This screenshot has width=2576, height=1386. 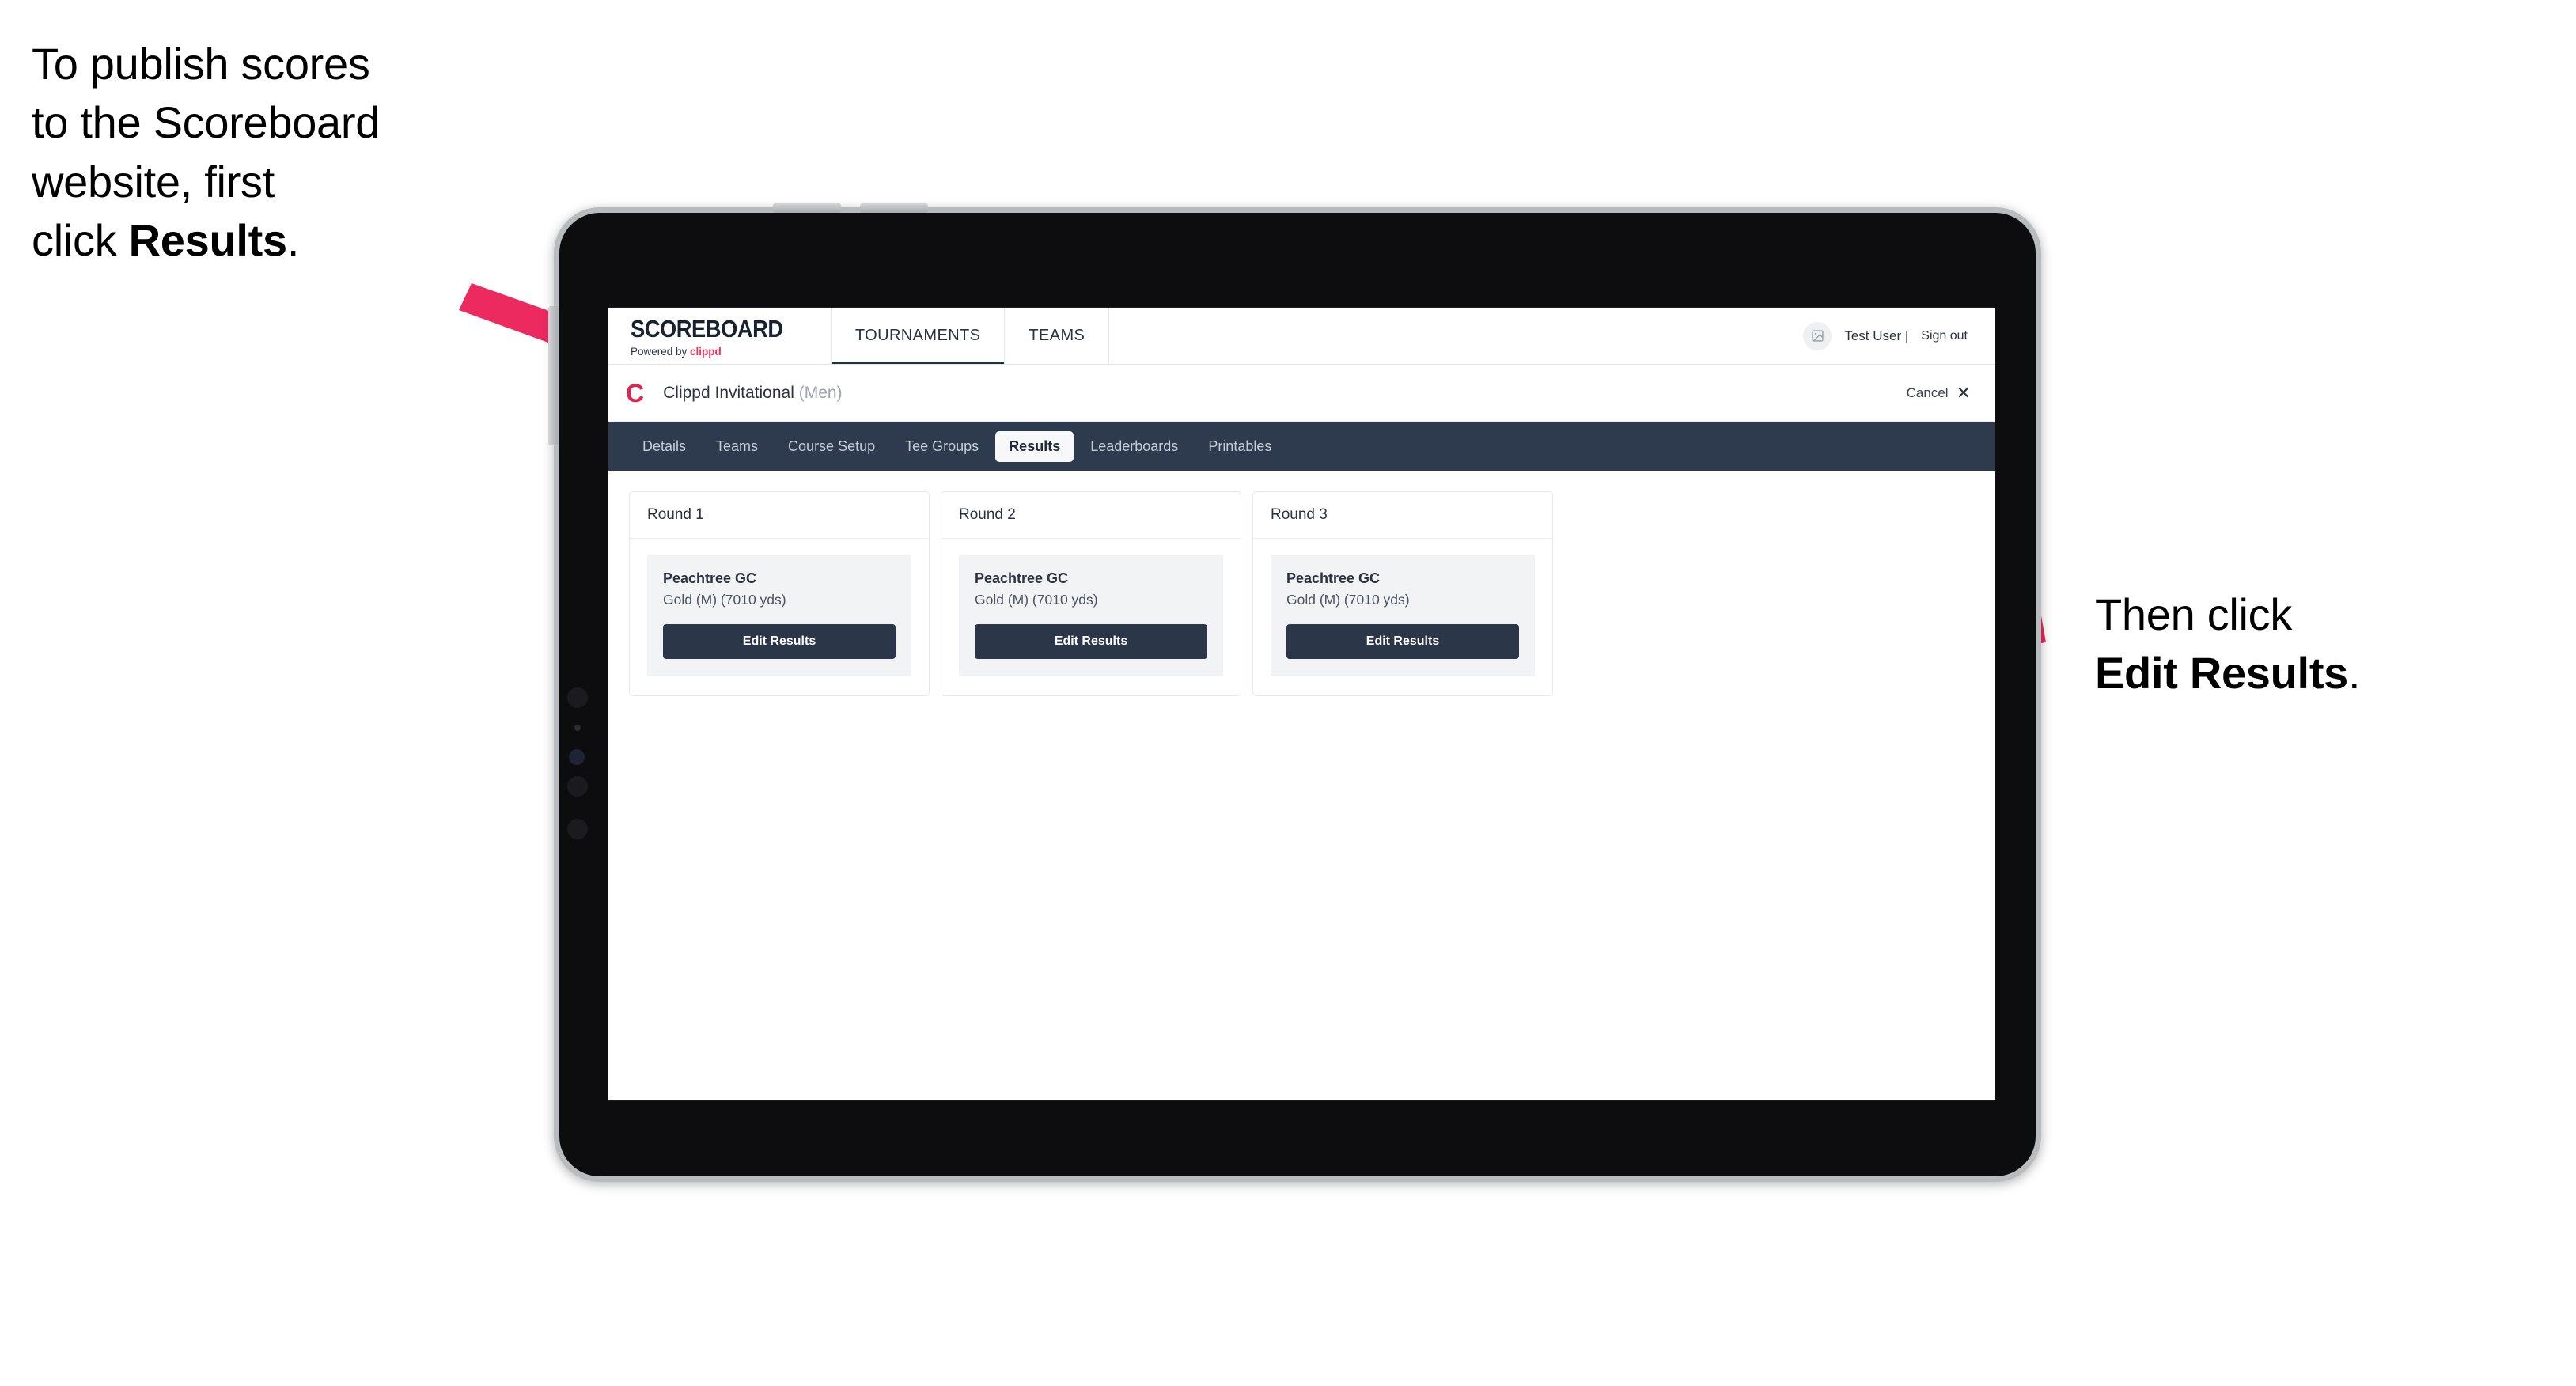 I want to click on annotation-left-line1: To publish scores, so click(x=201, y=64).